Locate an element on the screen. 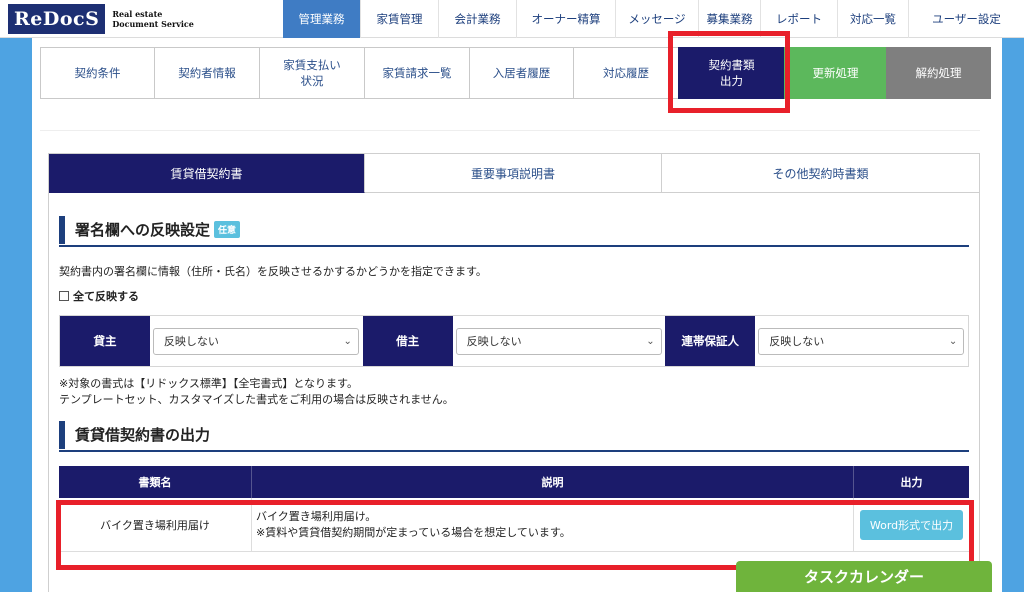  reflect-settings-row: 貸主 反映しない ⌄ 借主 反映しない ⌄ 連帯保証人 反映しない ⌄ is located at coordinates (514, 341).